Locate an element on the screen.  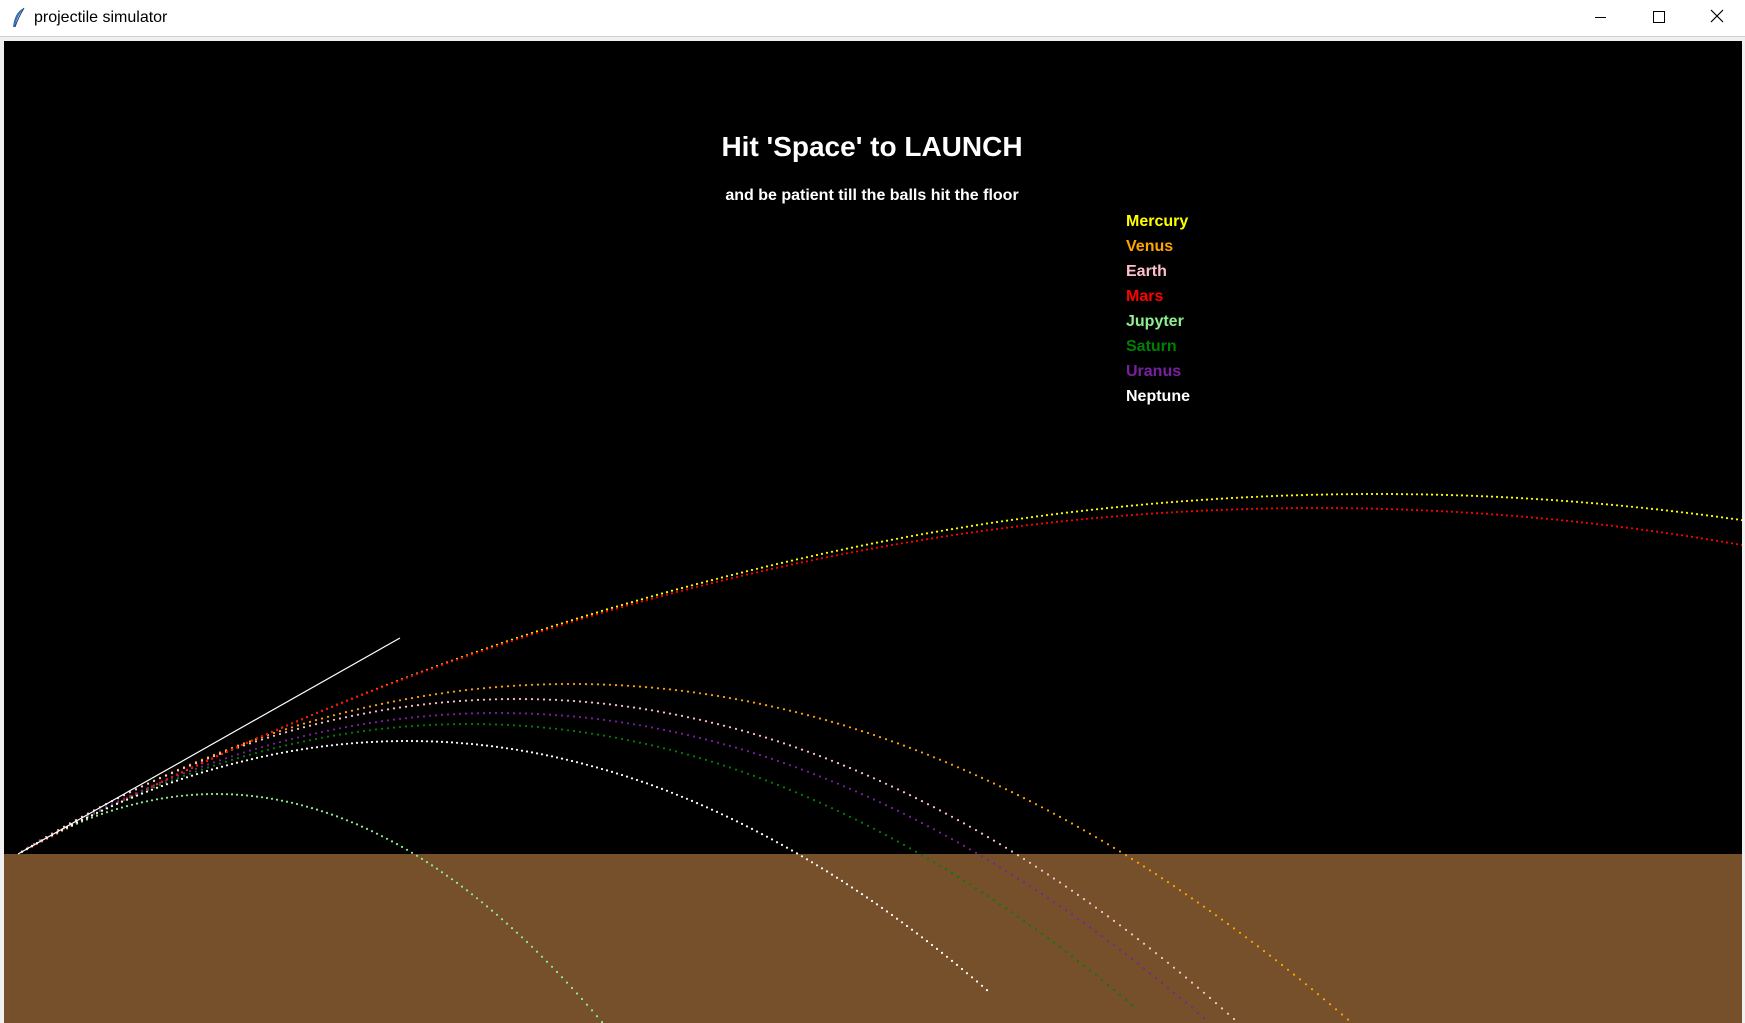
title-bar: projectile simulator is located at coordinates (872, 18).